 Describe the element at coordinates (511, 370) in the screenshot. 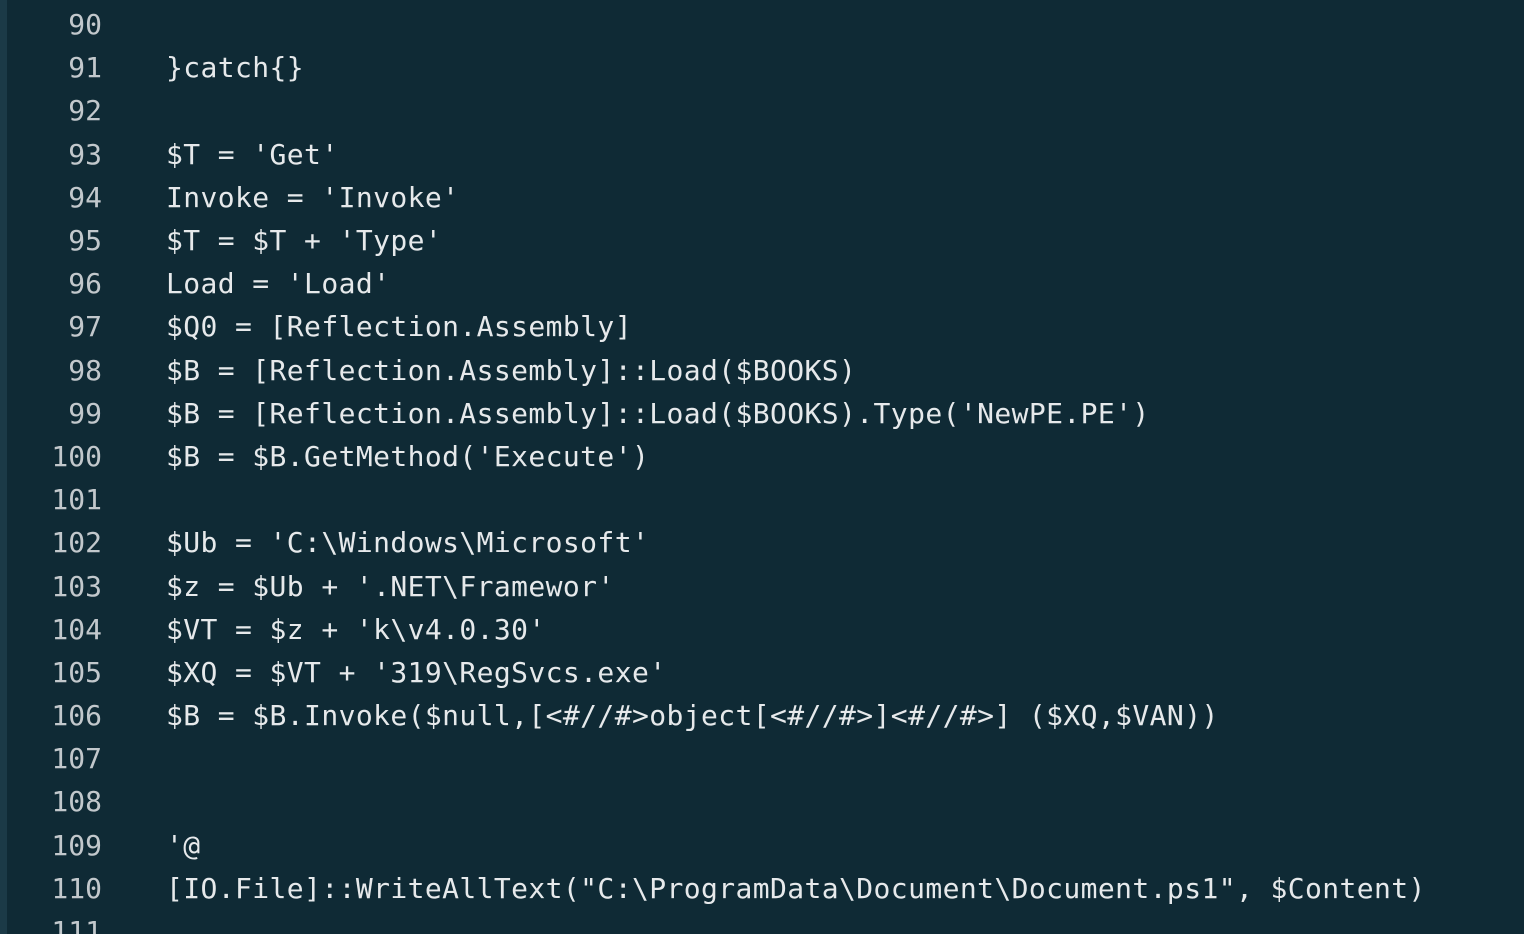

I see `code-text: $B = [Reflection.Assembly]::Load($BOOKS)` at that location.